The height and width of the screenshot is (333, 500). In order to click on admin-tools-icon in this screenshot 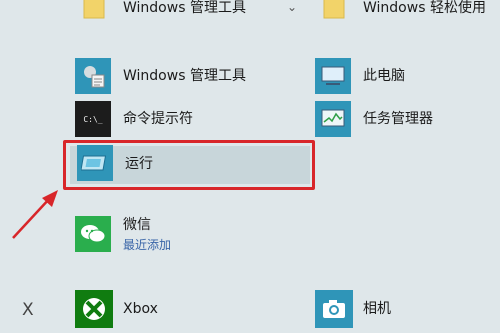, I will do `click(93, 76)`.